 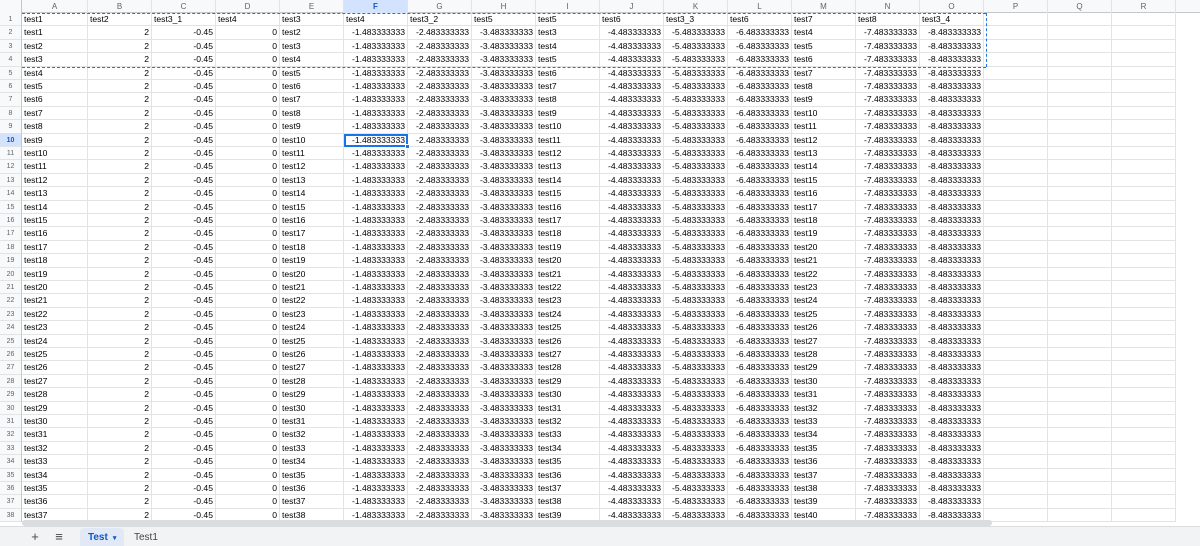 What do you see at coordinates (312, 167) in the screenshot?
I see `cell-e: test12` at bounding box center [312, 167].